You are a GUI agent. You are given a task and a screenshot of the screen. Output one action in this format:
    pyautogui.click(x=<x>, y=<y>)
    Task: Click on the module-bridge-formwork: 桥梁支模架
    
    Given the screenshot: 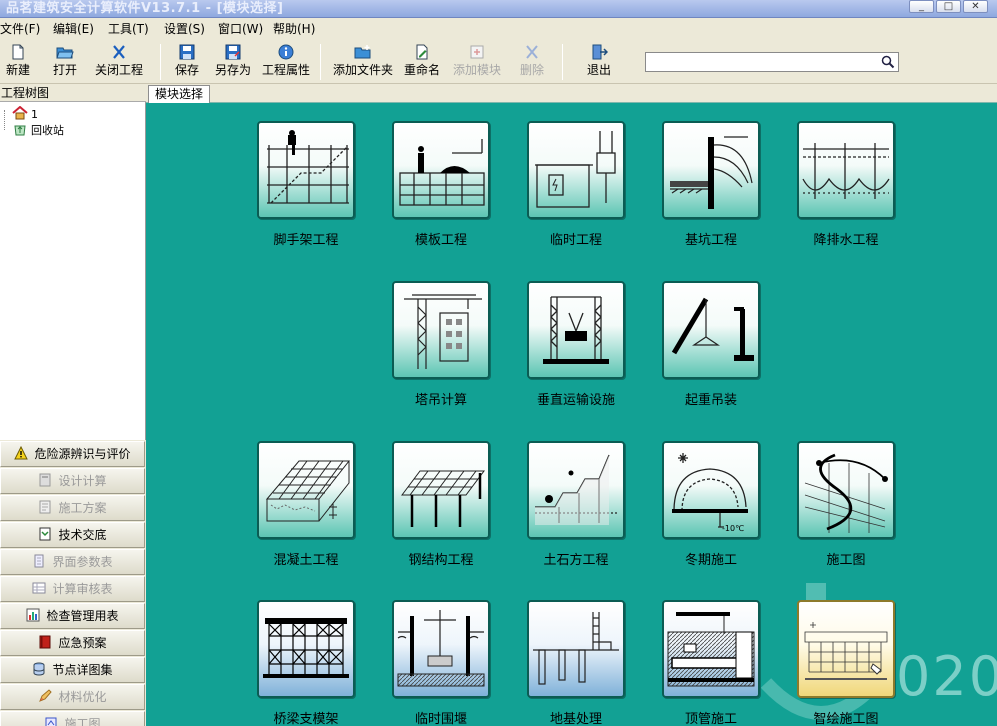 What is the action you would take?
    pyautogui.click(x=306, y=663)
    